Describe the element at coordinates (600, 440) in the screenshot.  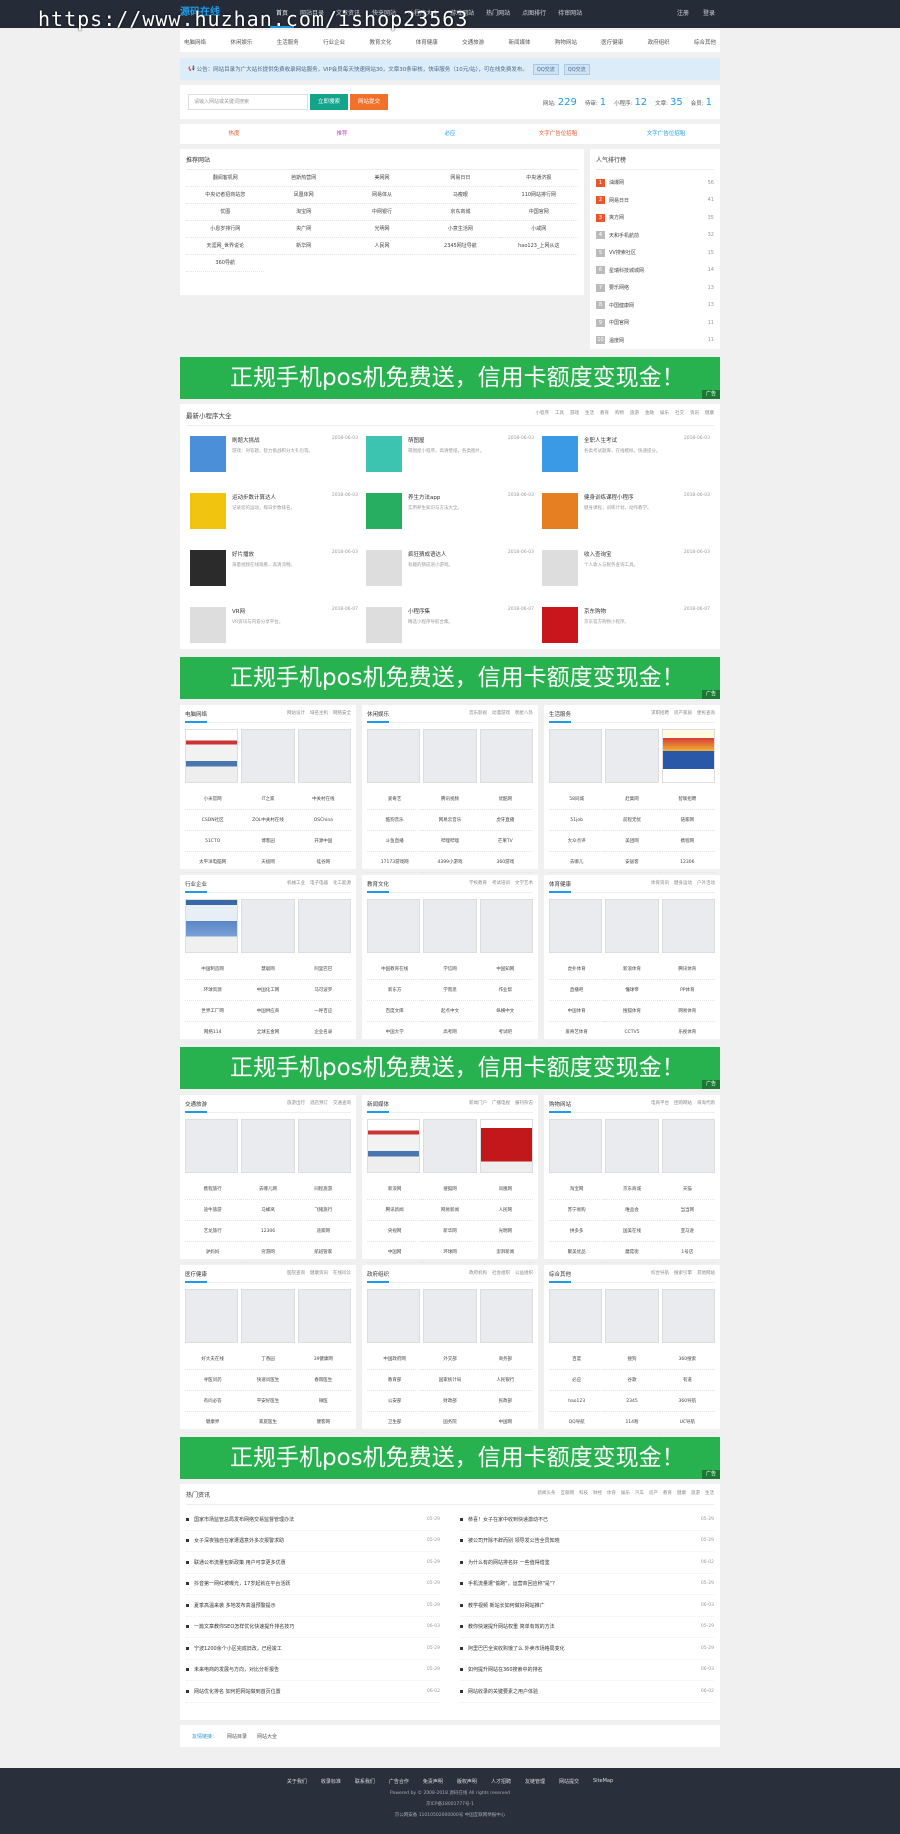
I see `app-name: 全职人生考试` at that location.